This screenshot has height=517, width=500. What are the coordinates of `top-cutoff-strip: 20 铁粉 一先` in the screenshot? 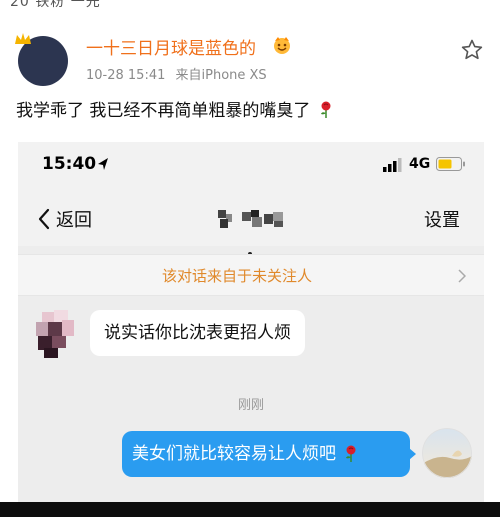 It's located at (250, 10).